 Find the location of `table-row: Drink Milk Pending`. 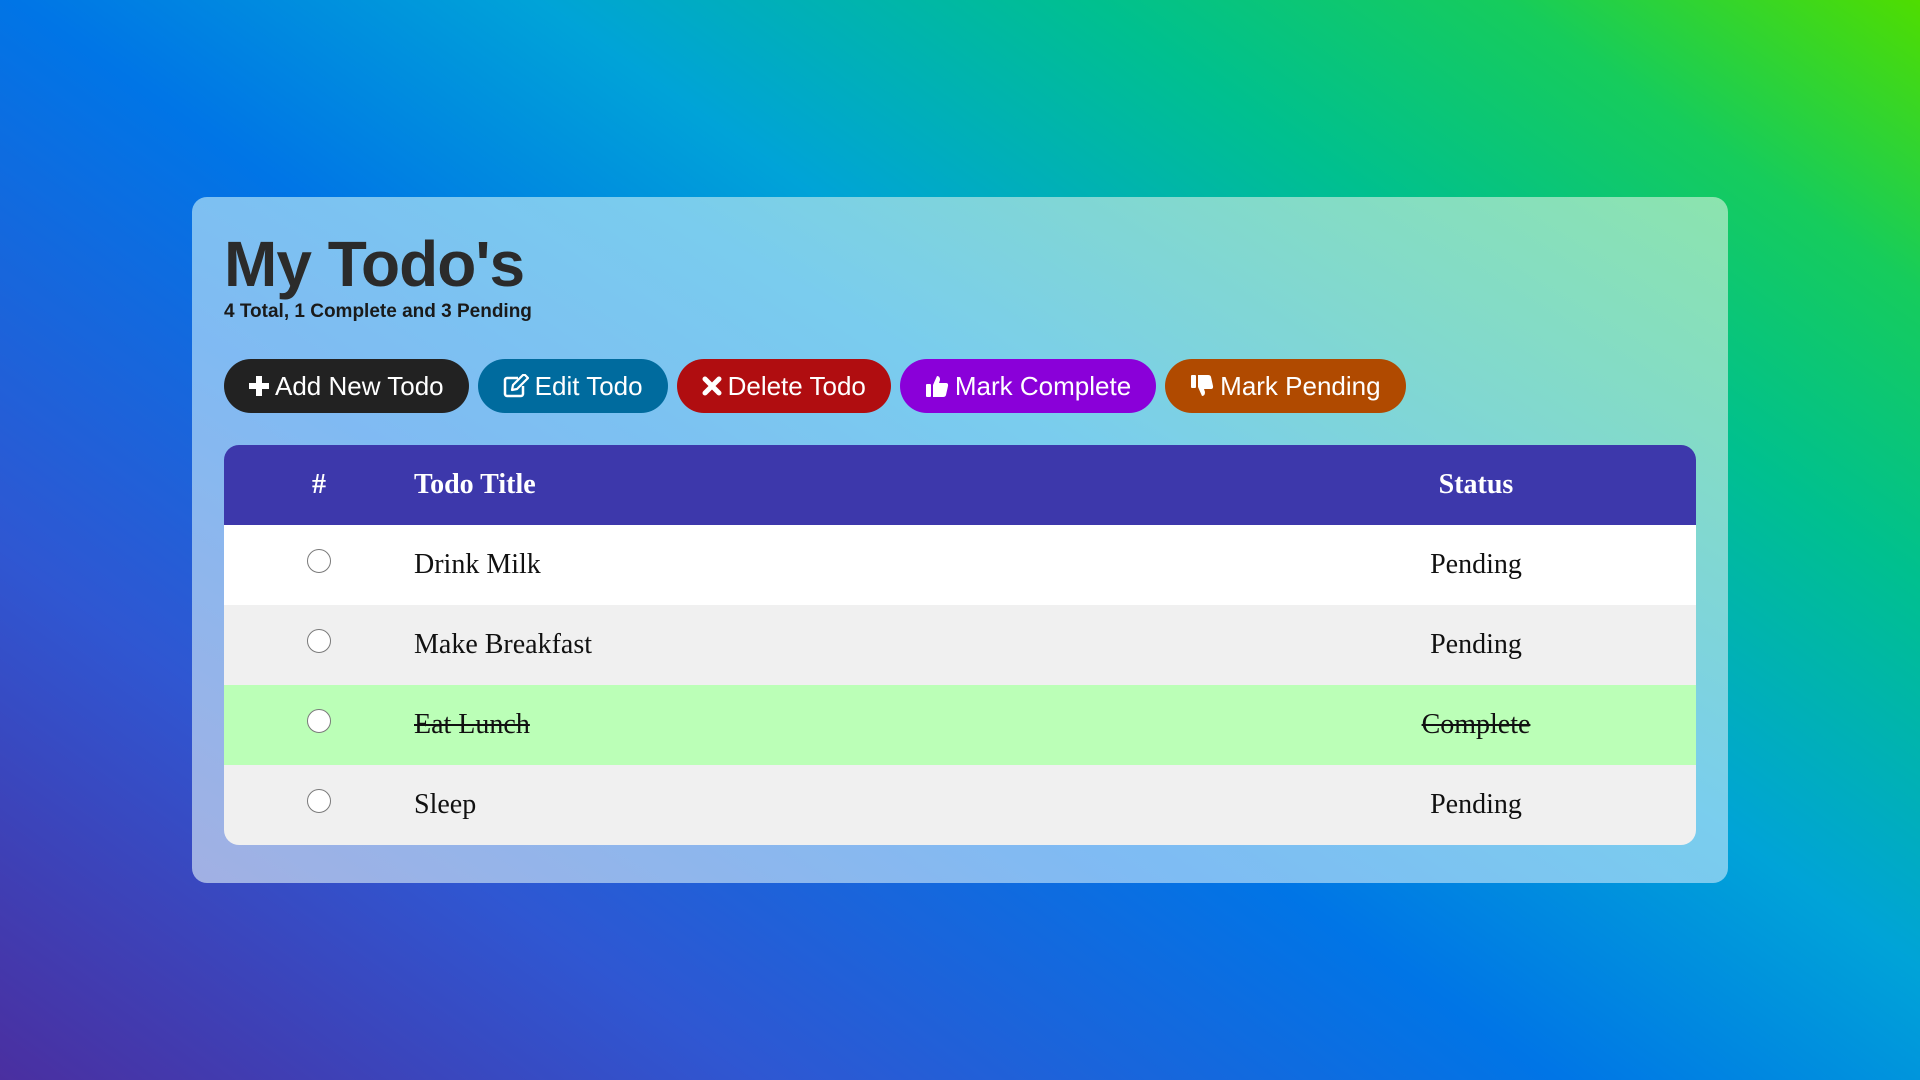

table-row: Drink Milk Pending is located at coordinates (960, 565).